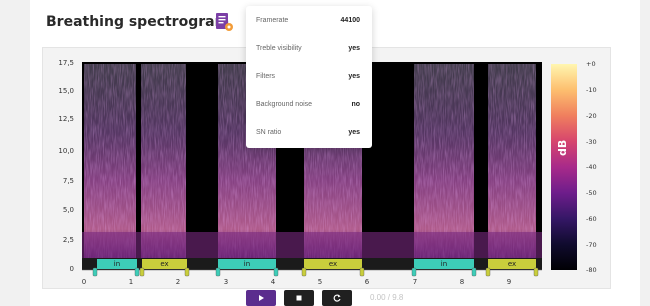 This screenshot has width=650, height=306. What do you see at coordinates (367, 282) in the screenshot?
I see `x-tick-label: 6` at bounding box center [367, 282].